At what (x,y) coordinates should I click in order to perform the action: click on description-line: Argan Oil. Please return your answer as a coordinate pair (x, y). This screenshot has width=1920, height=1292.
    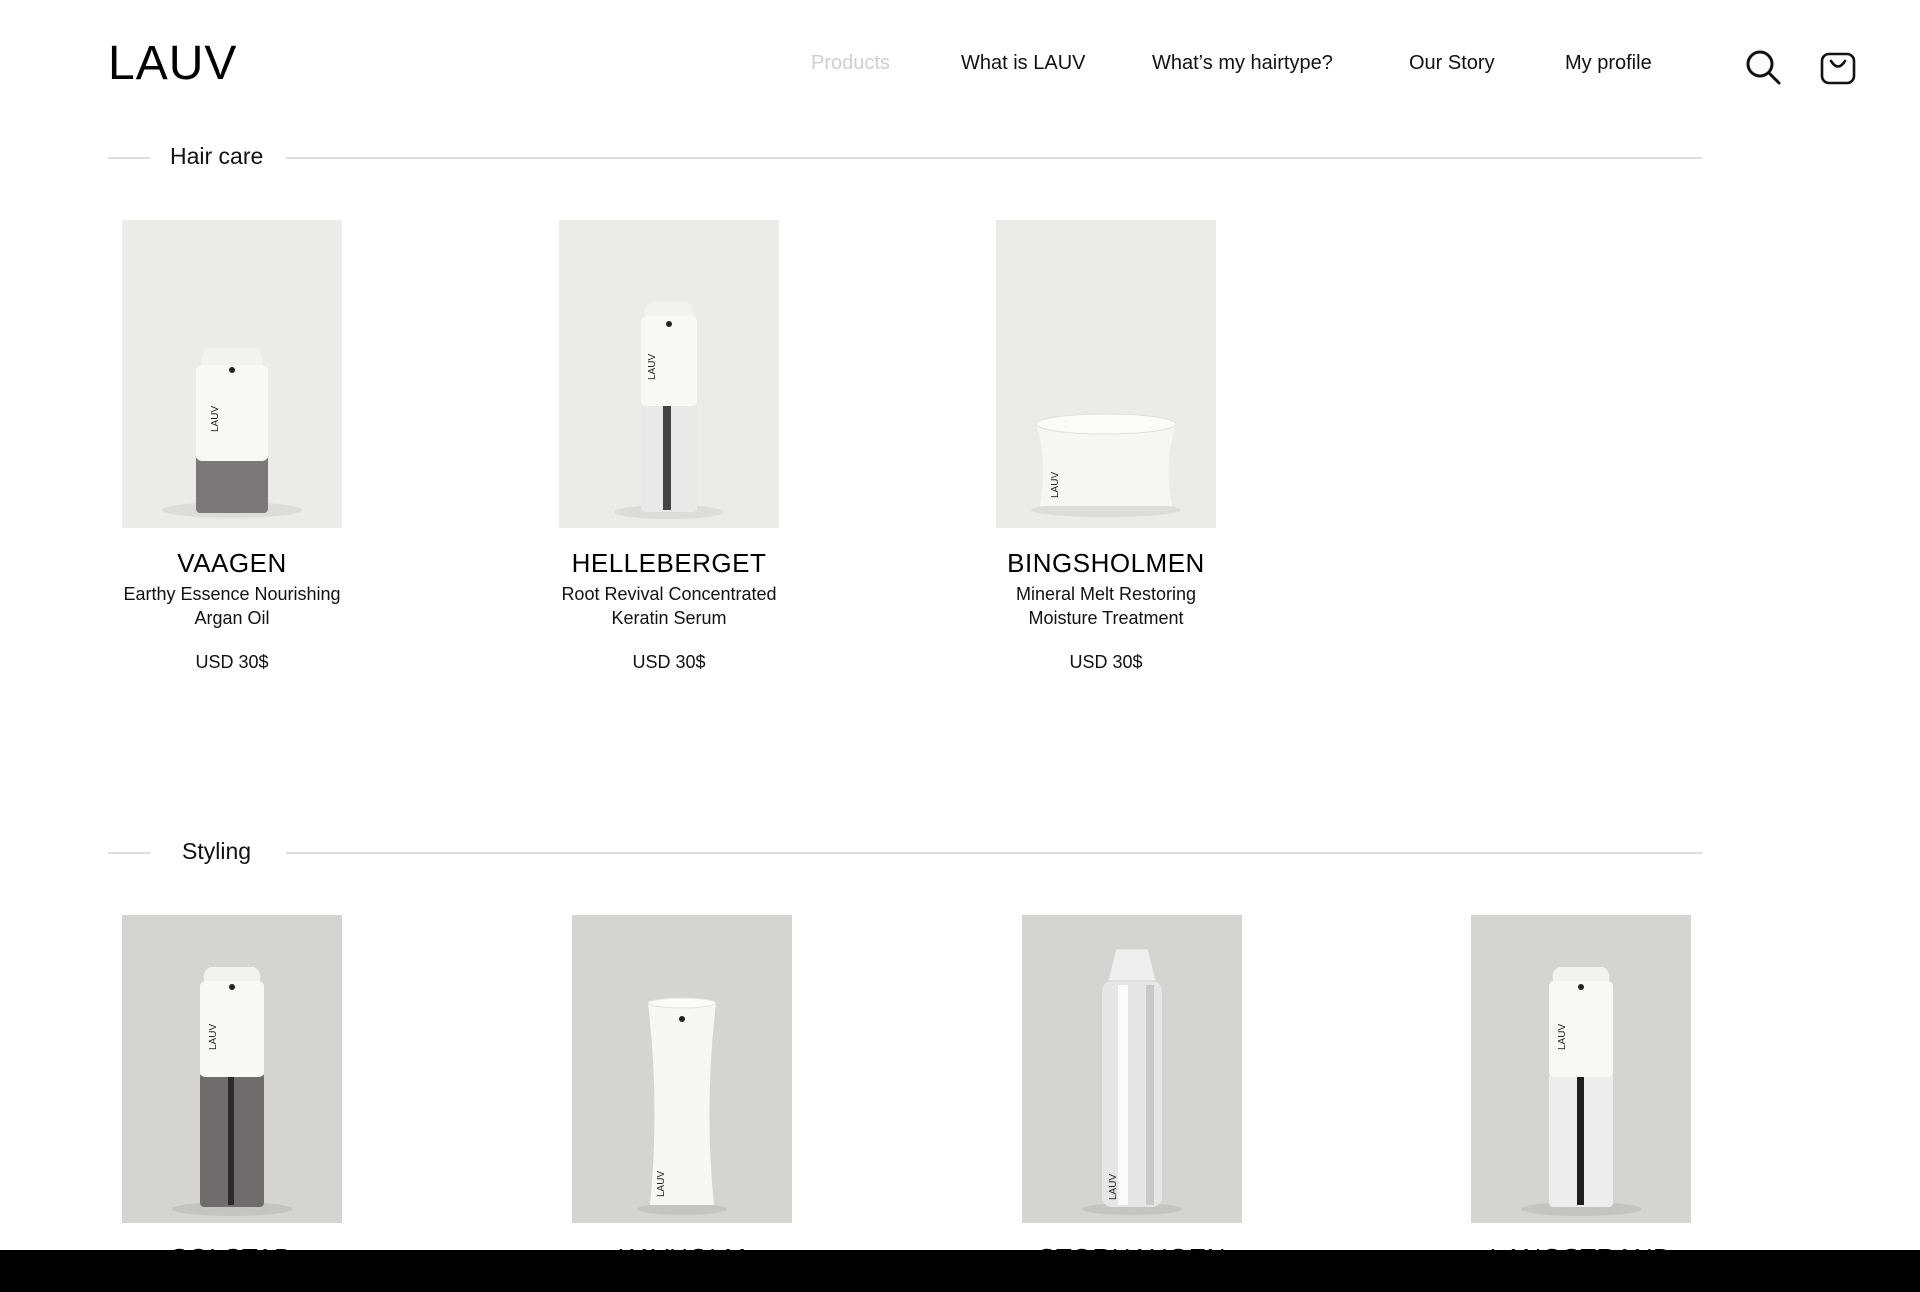
    Looking at the image, I should click on (232, 618).